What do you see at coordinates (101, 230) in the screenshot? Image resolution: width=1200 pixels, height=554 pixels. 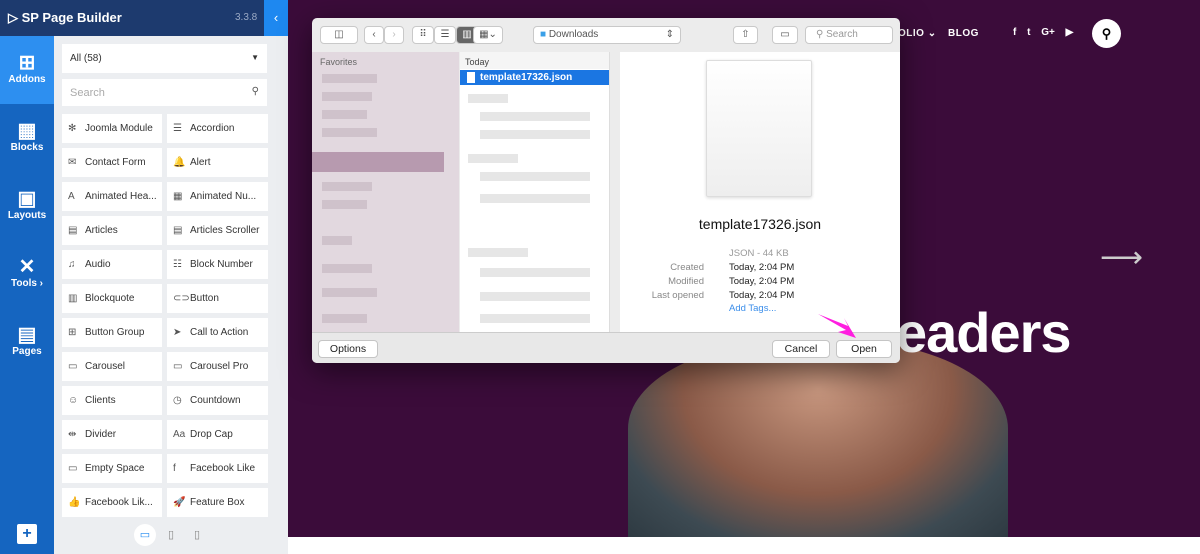 I see `addon-label: Articles` at bounding box center [101, 230].